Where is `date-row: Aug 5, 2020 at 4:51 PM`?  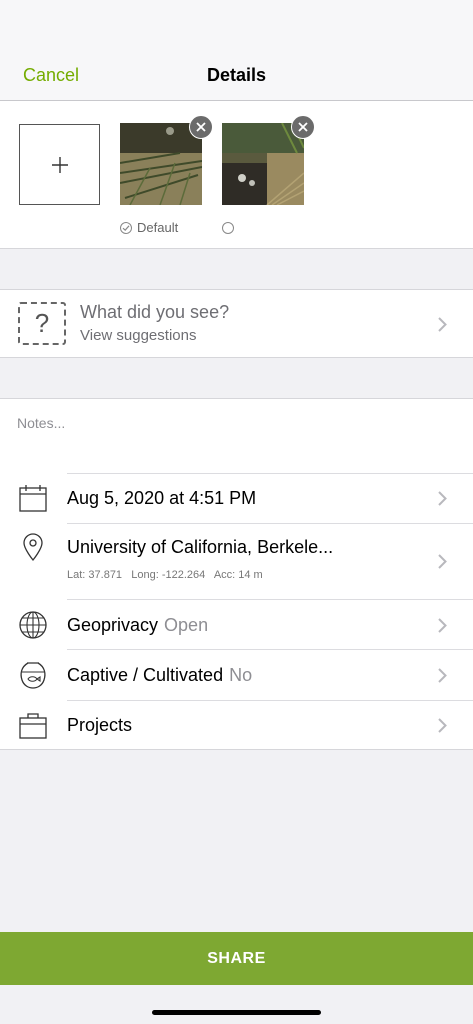 date-row: Aug 5, 2020 at 4:51 PM is located at coordinates (236, 498).